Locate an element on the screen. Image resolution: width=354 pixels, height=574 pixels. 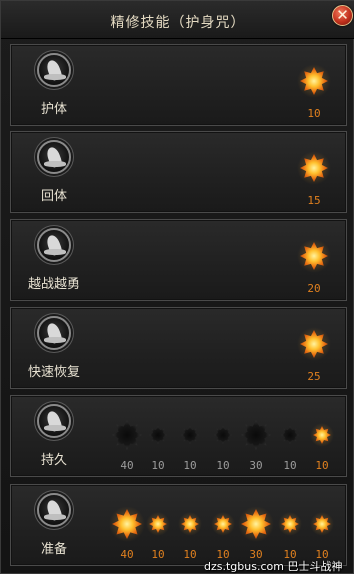
skill-name: 越战越勇 is located at coordinates (53, 284).